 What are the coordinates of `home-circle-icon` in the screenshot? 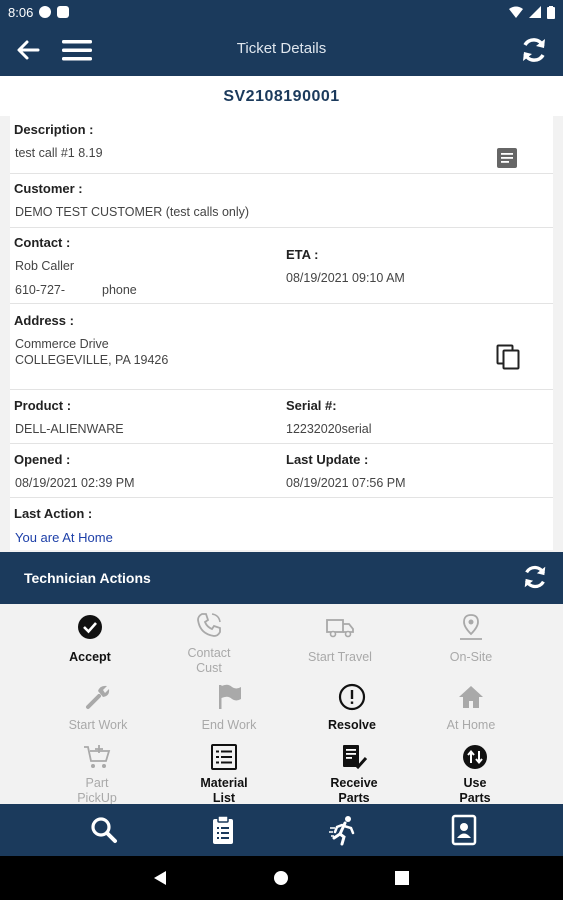 It's located at (281, 878).